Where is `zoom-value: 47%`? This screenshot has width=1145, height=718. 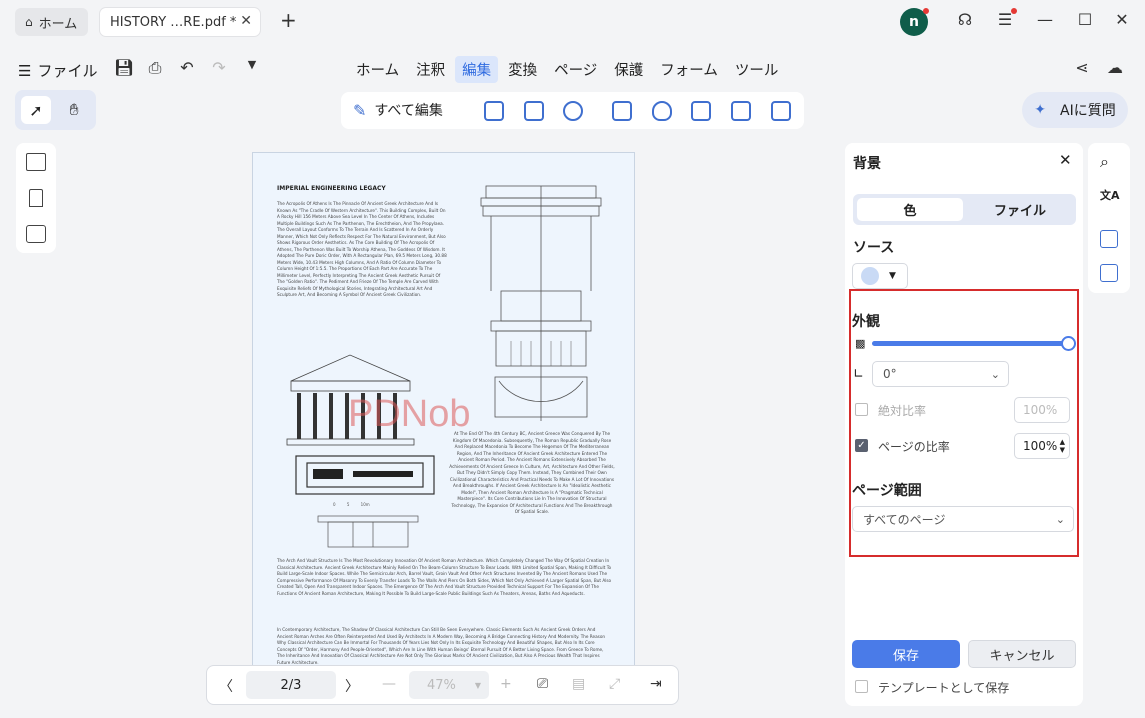 zoom-value: 47% is located at coordinates (441, 685).